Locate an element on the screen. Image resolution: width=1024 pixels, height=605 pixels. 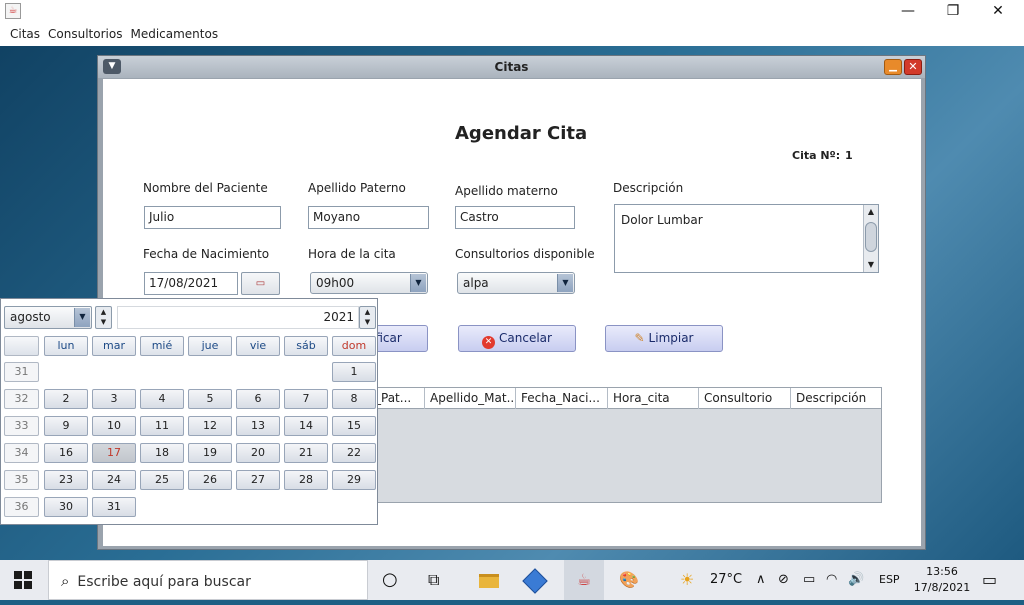
calendar-icon: ▭ is located at coordinates (260, 283).